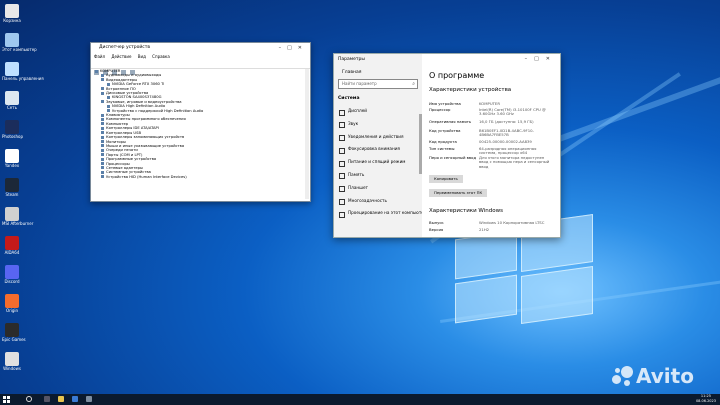 This screenshot has height=405, width=720. Describe the element at coordinates (458, 193) in the screenshot. I see `rename-pc-button: Переименовать этот ПК` at that location.